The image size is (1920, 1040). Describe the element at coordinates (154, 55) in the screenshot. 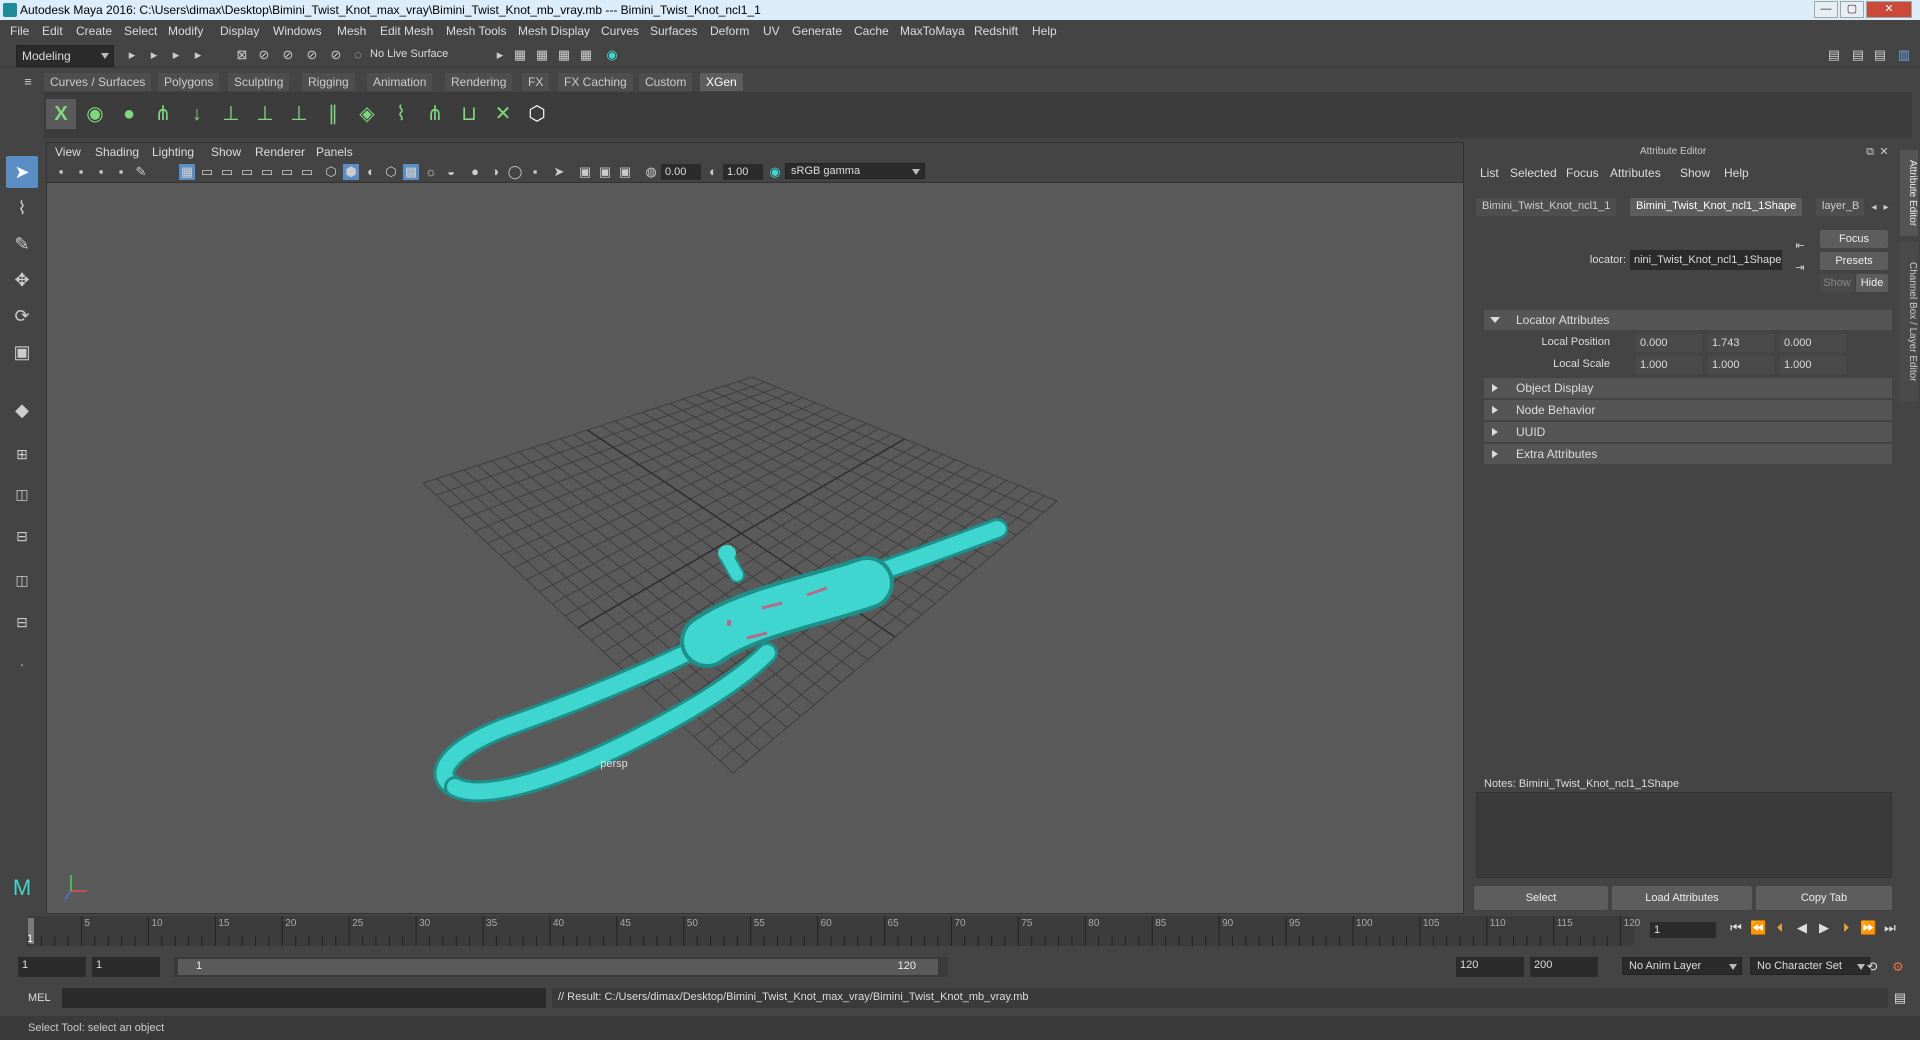

I see `open-scene-icon: ▸` at that location.